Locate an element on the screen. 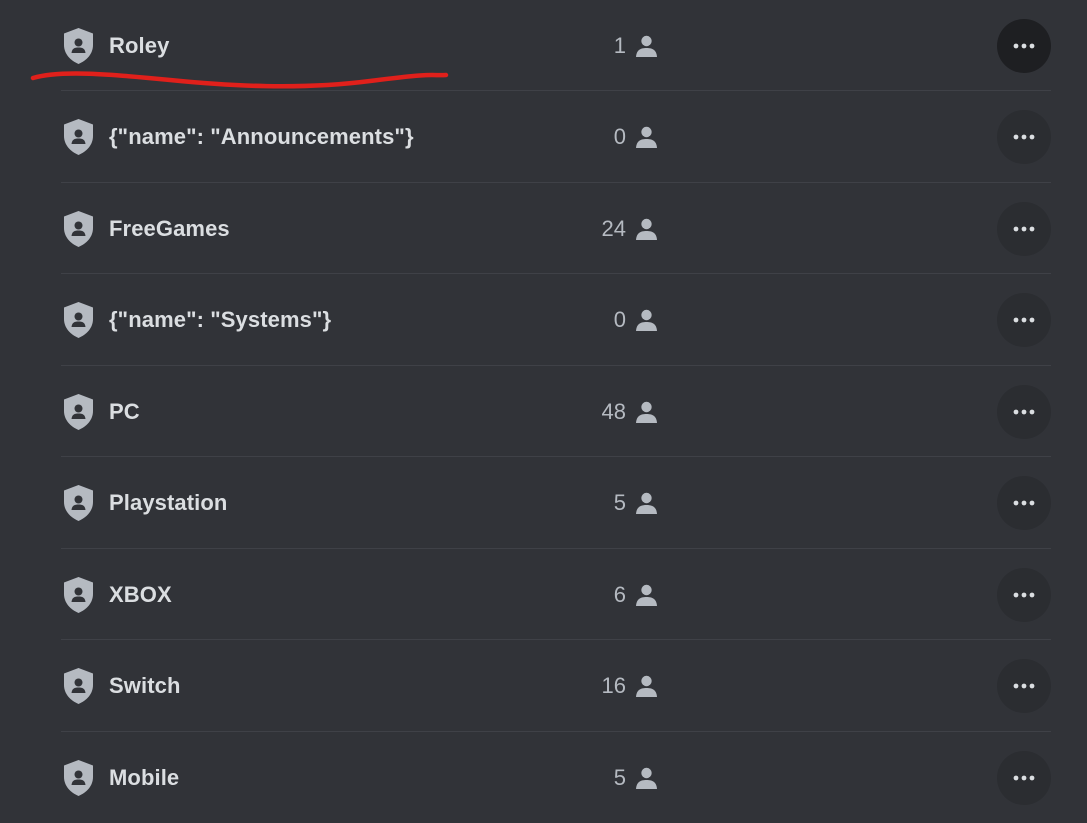  role-row: Playstation 5 is located at coordinates (543, 503).